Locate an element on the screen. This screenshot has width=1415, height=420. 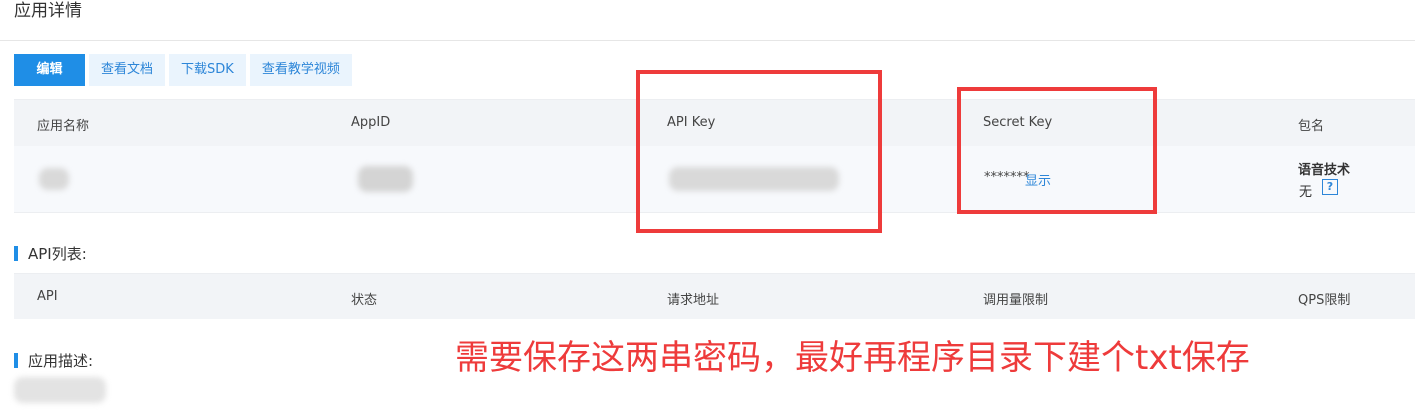
header-package-name: 包名 is located at coordinates (1311, 126).